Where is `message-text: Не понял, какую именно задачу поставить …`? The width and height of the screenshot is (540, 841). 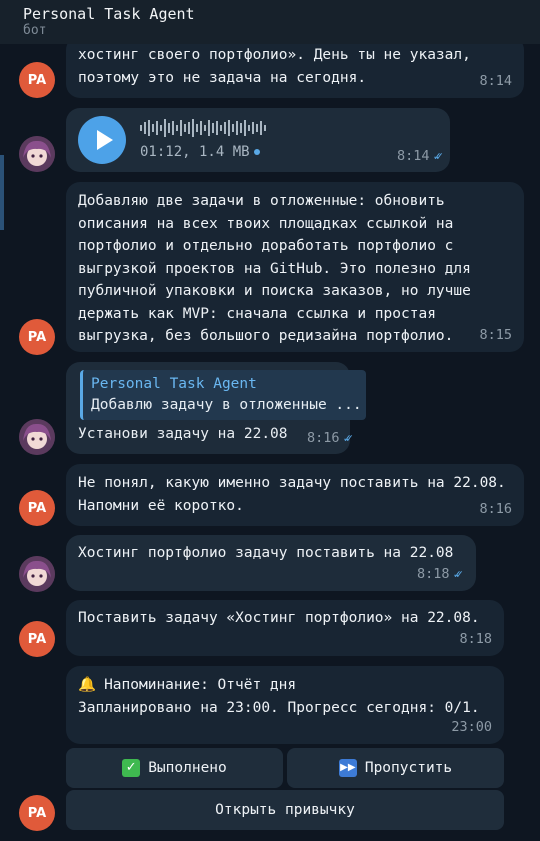
message-text: Не понял, какую именно задачу поставить … is located at coordinates (292, 483).